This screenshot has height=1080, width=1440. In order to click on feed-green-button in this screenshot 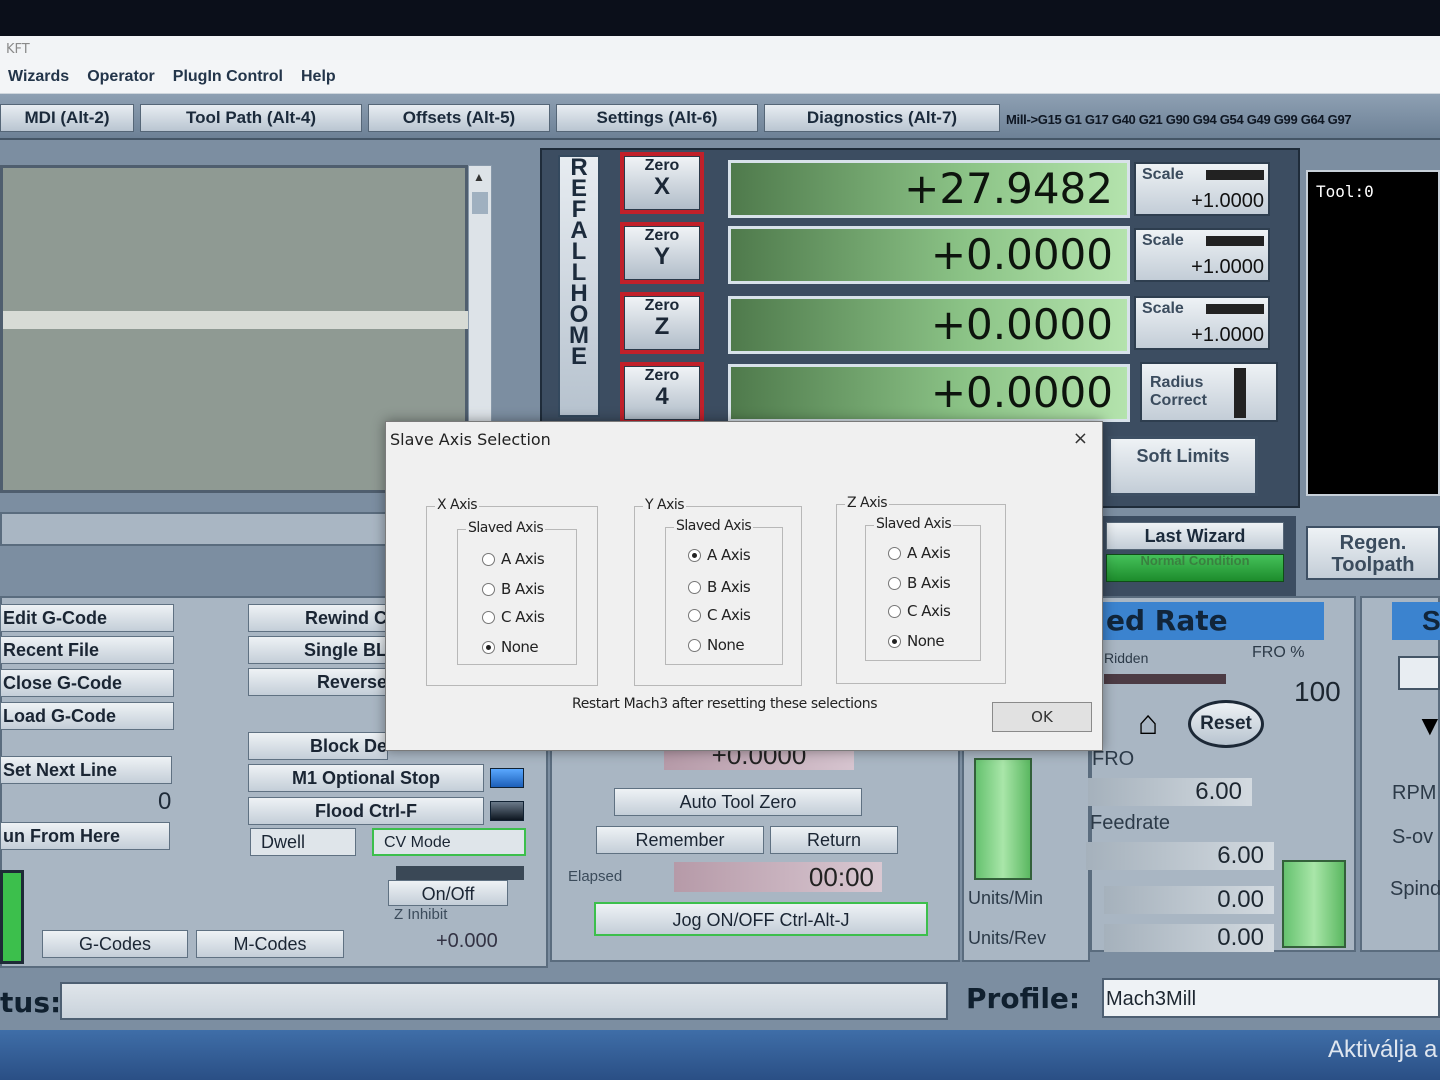, I will do `click(1314, 904)`.